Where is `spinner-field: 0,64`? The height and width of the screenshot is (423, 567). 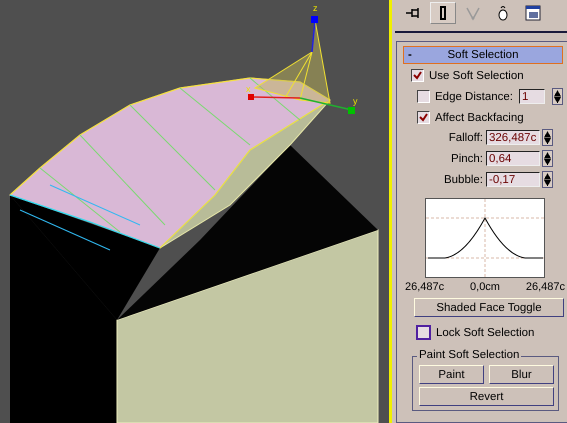
spinner-field: 0,64 is located at coordinates (513, 158).